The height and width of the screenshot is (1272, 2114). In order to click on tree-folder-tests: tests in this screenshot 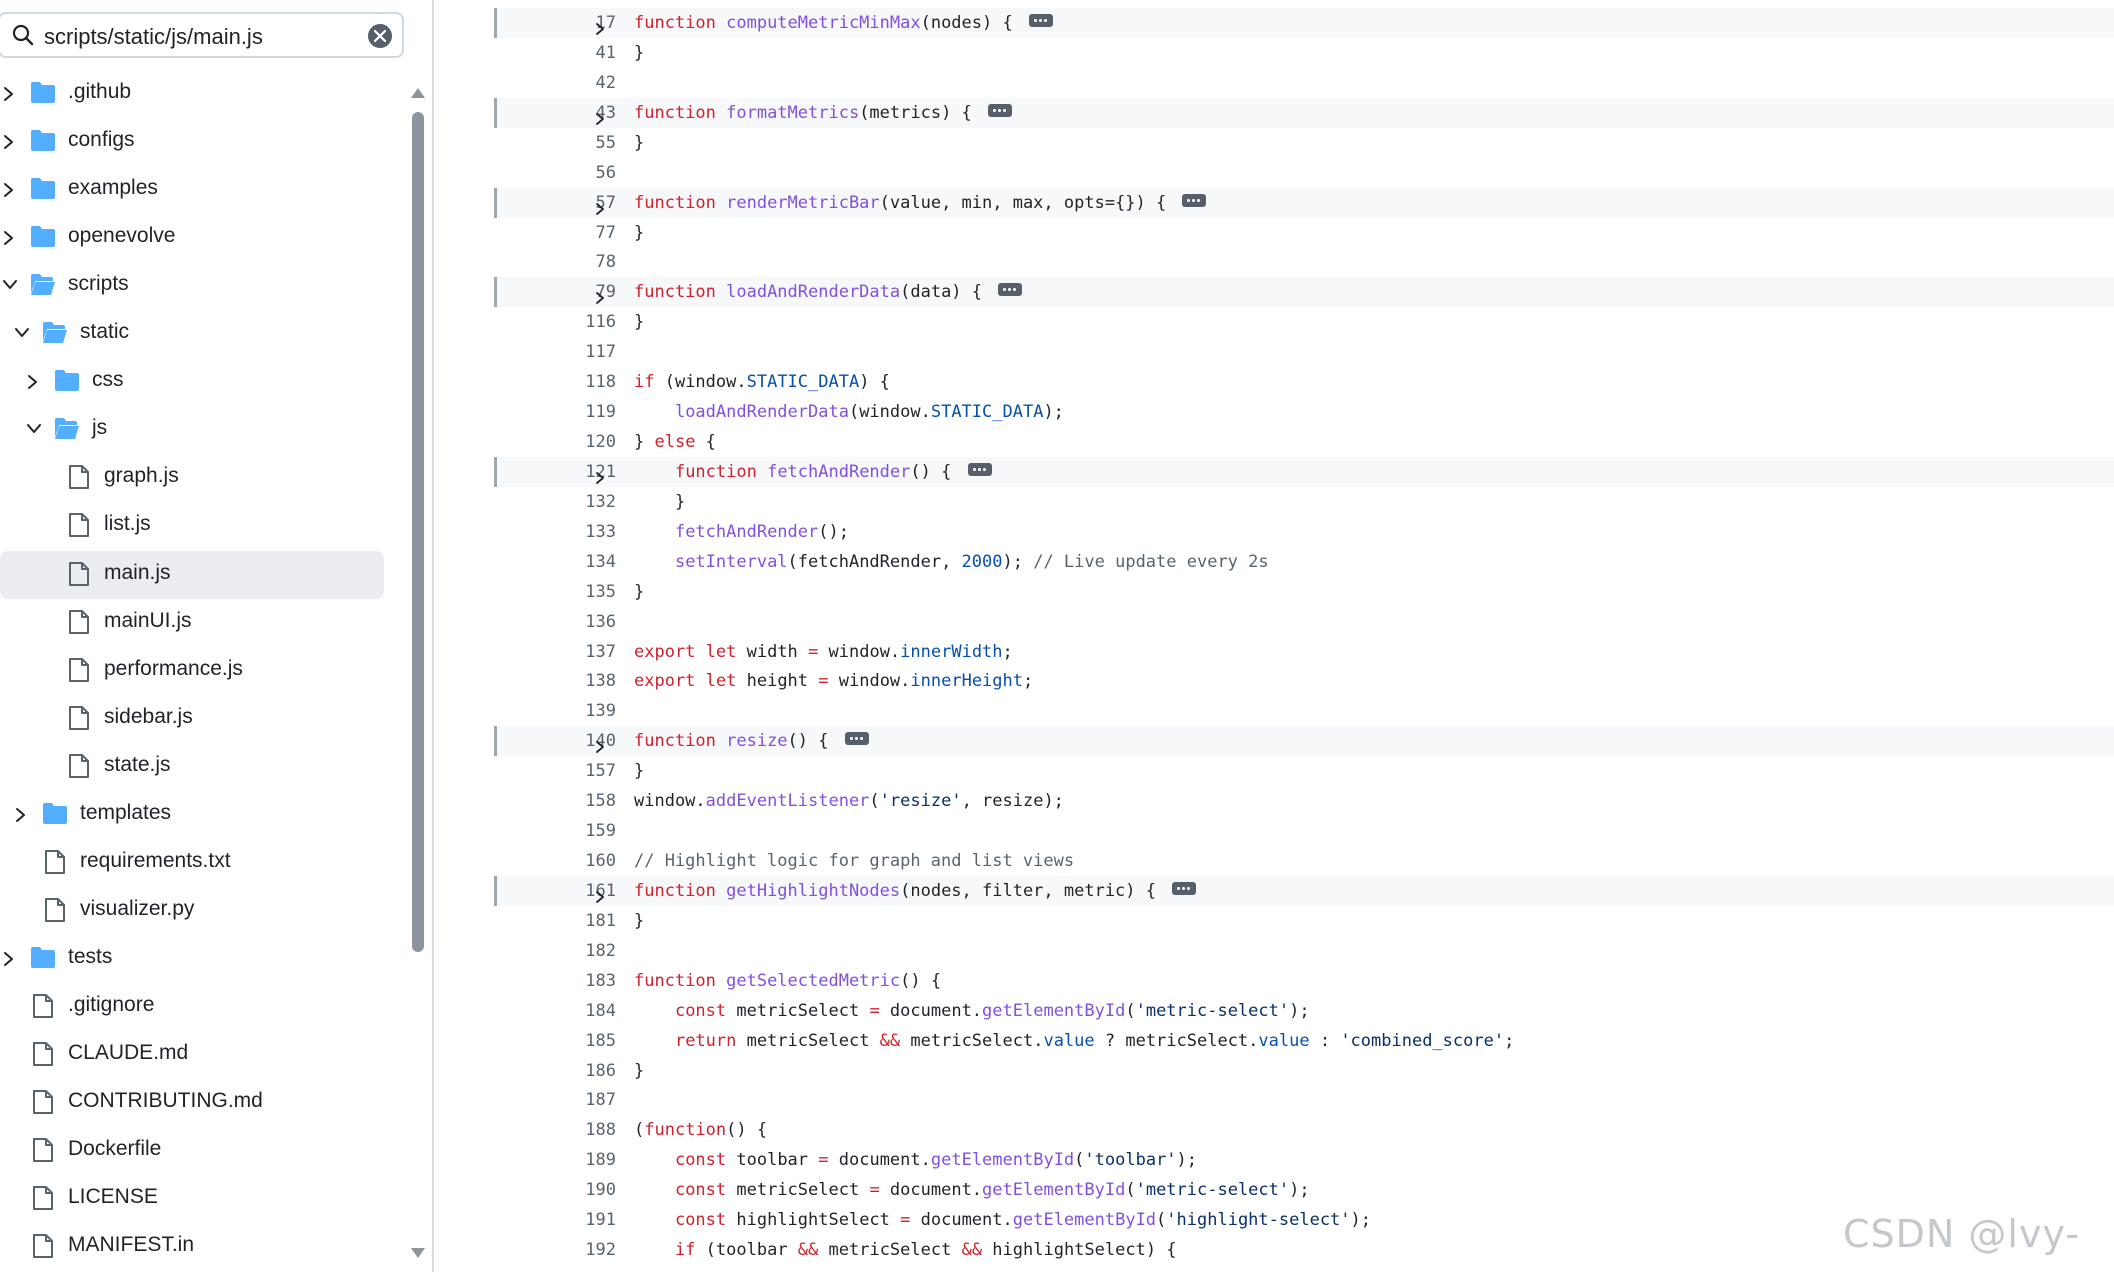, I will do `click(192, 959)`.